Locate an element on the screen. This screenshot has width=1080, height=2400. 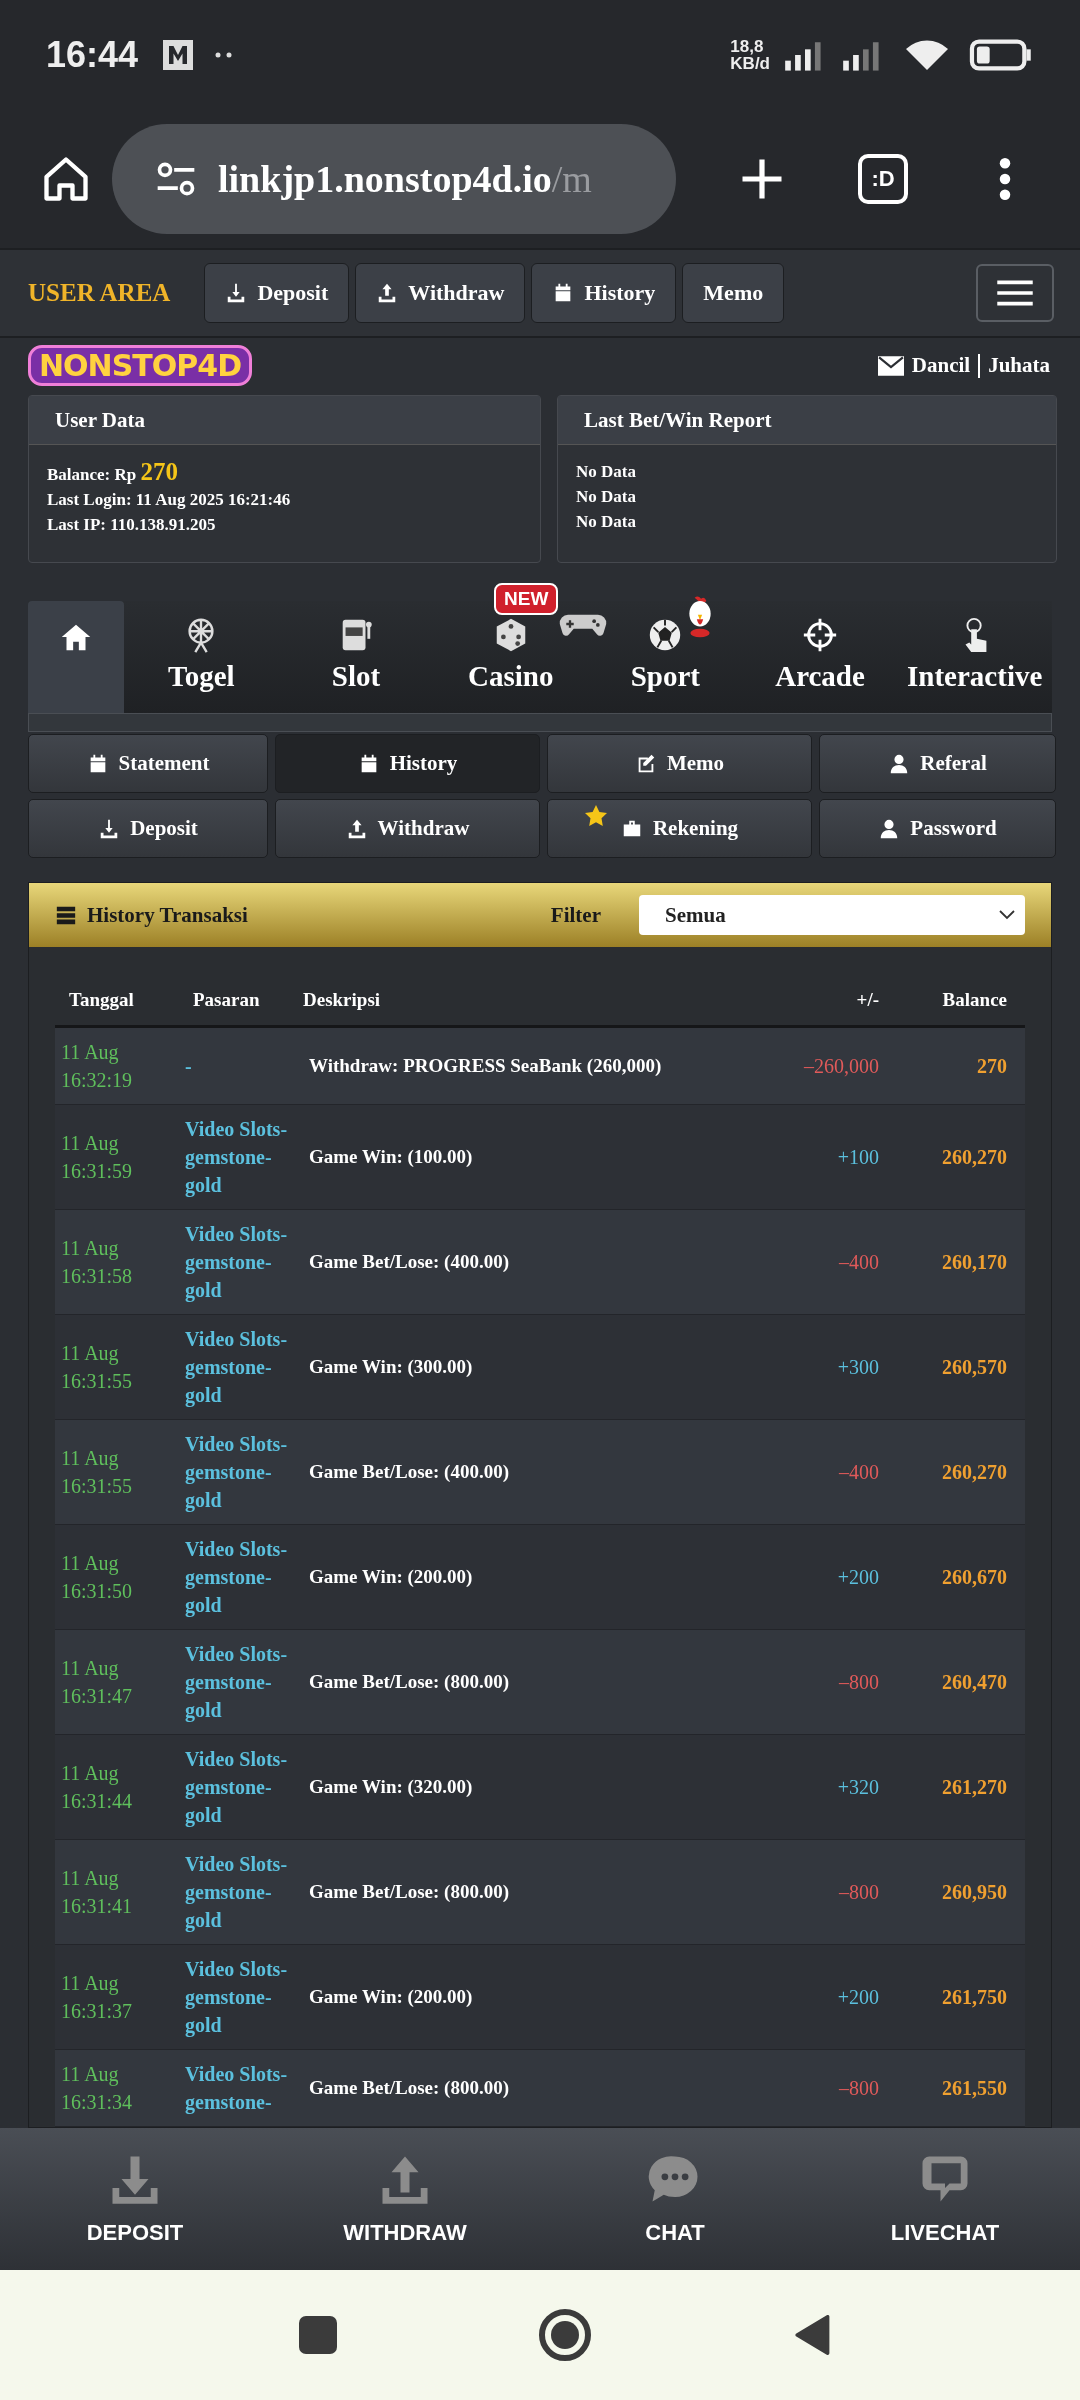
network-speed: 18,8 KB/d is located at coordinates (750, 55).